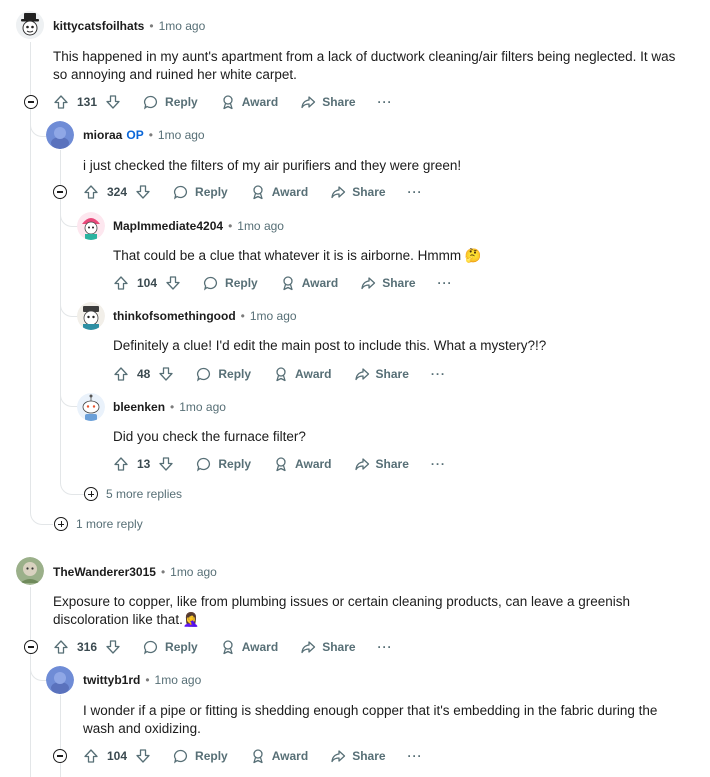  What do you see at coordinates (117, 192) in the screenshot?
I see `vote-count: 324` at bounding box center [117, 192].